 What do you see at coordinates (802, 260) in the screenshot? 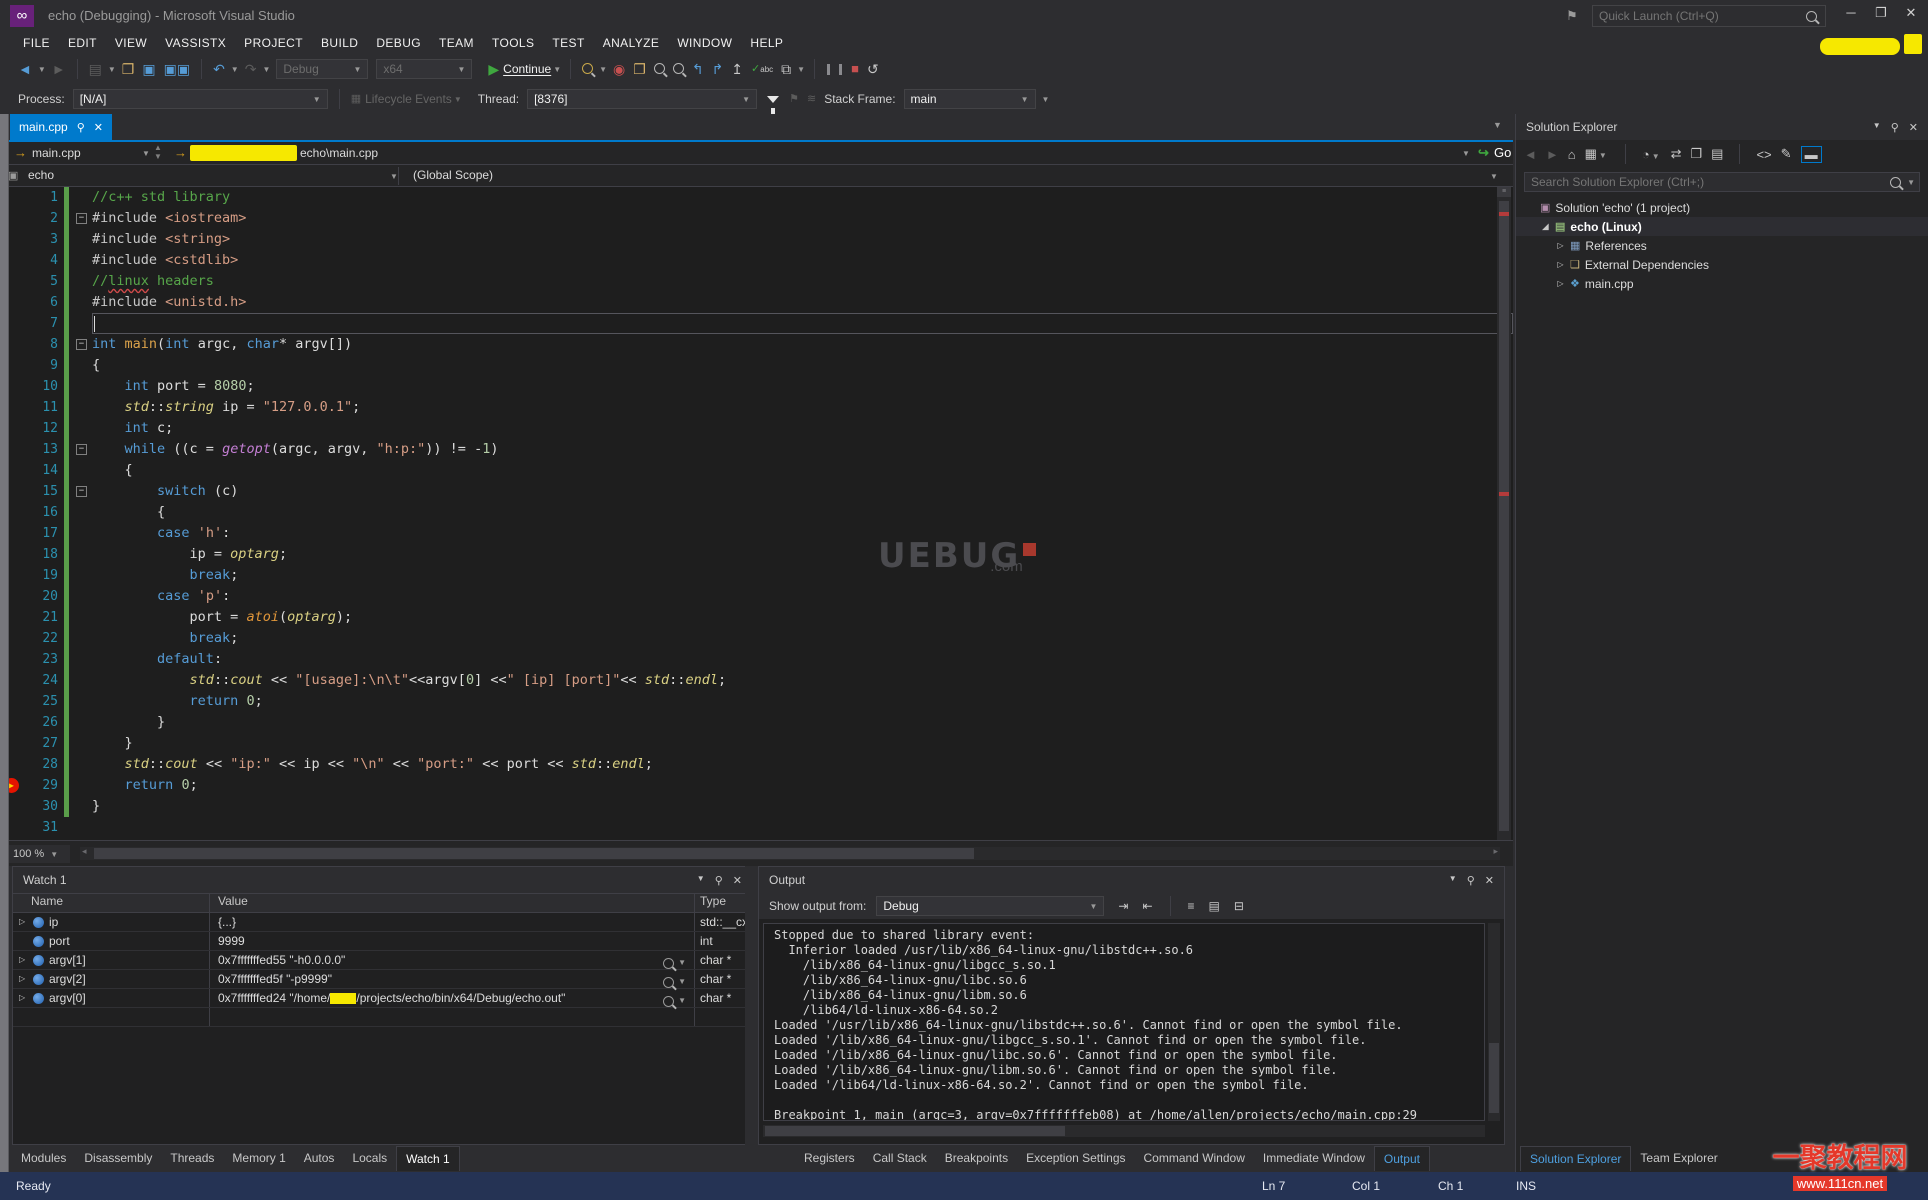
I see `code-text: #include <cstdlib>` at bounding box center [802, 260].